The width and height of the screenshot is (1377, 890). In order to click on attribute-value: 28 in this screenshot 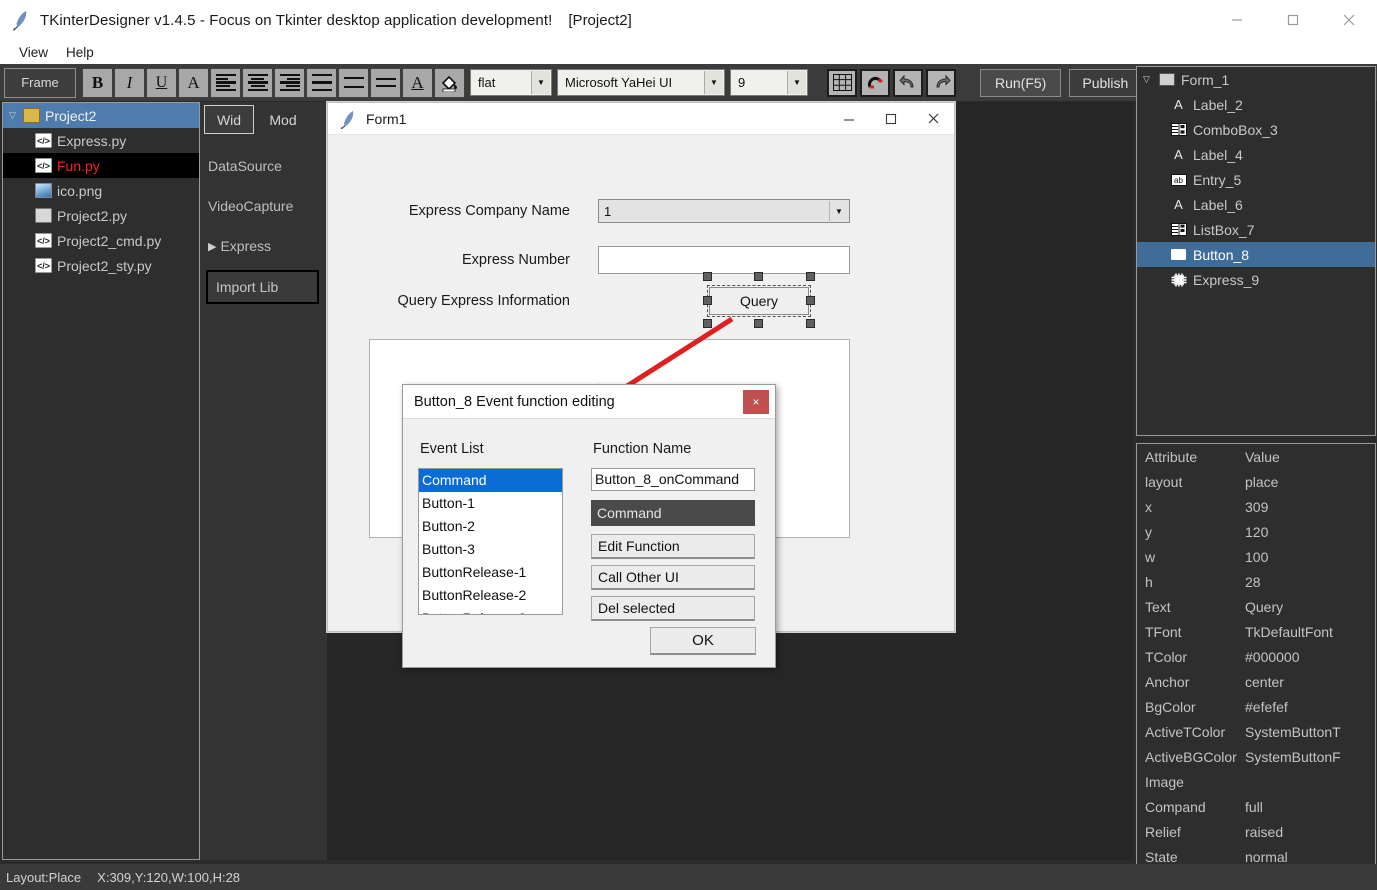, I will do `click(1253, 582)`.